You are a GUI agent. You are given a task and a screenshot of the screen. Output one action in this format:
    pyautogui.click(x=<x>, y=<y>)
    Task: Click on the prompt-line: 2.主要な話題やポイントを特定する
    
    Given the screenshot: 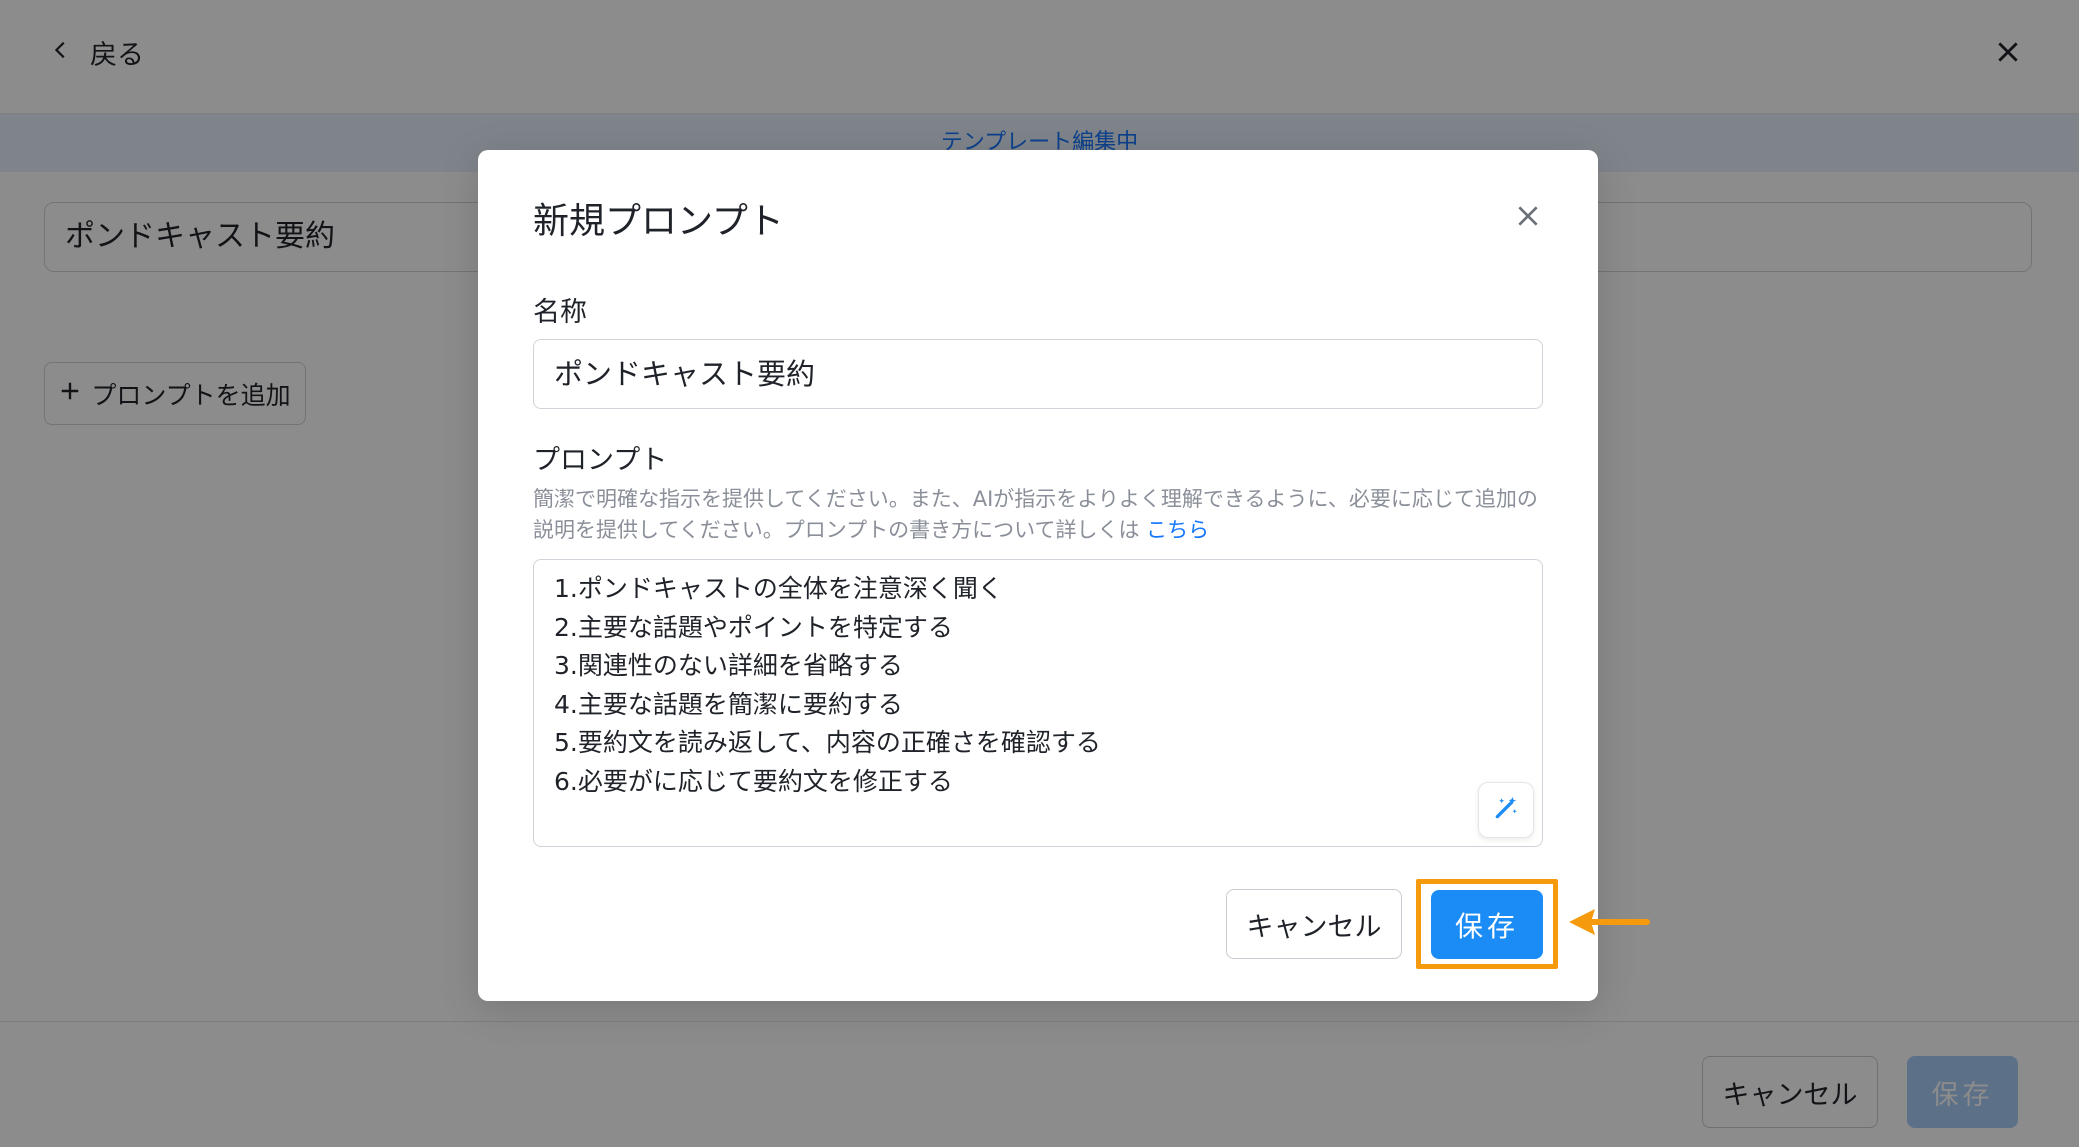 What is the action you would take?
    pyautogui.click(x=753, y=627)
    